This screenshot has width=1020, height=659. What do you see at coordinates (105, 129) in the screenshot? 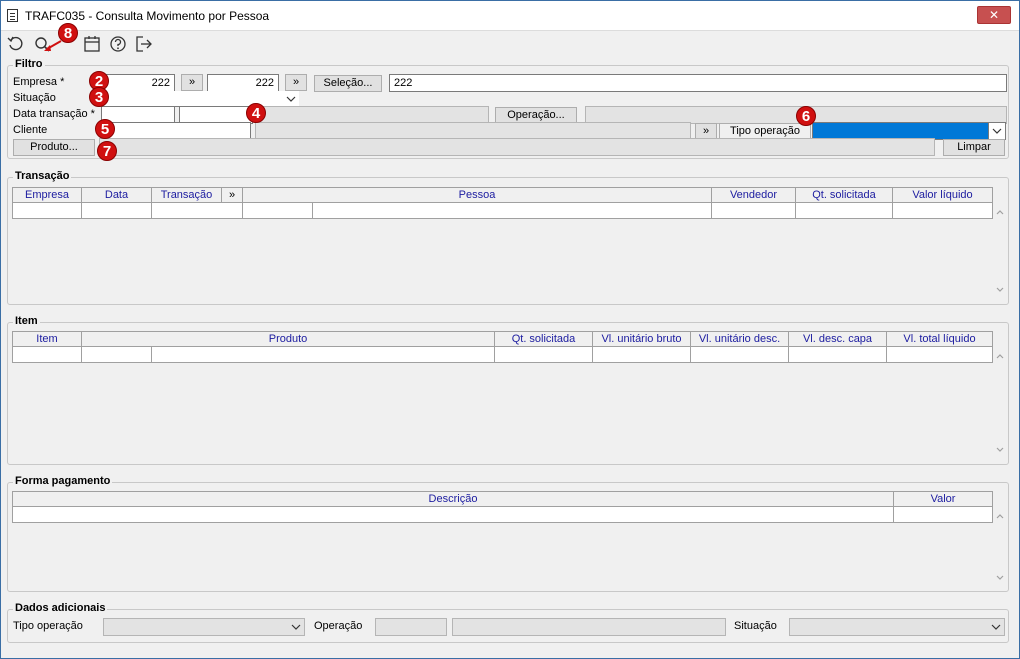
I see `marker-5: 5` at bounding box center [105, 129].